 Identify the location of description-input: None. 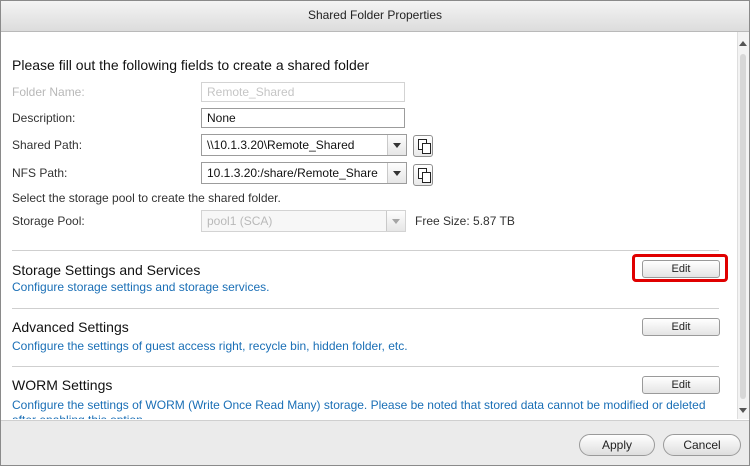
(303, 118).